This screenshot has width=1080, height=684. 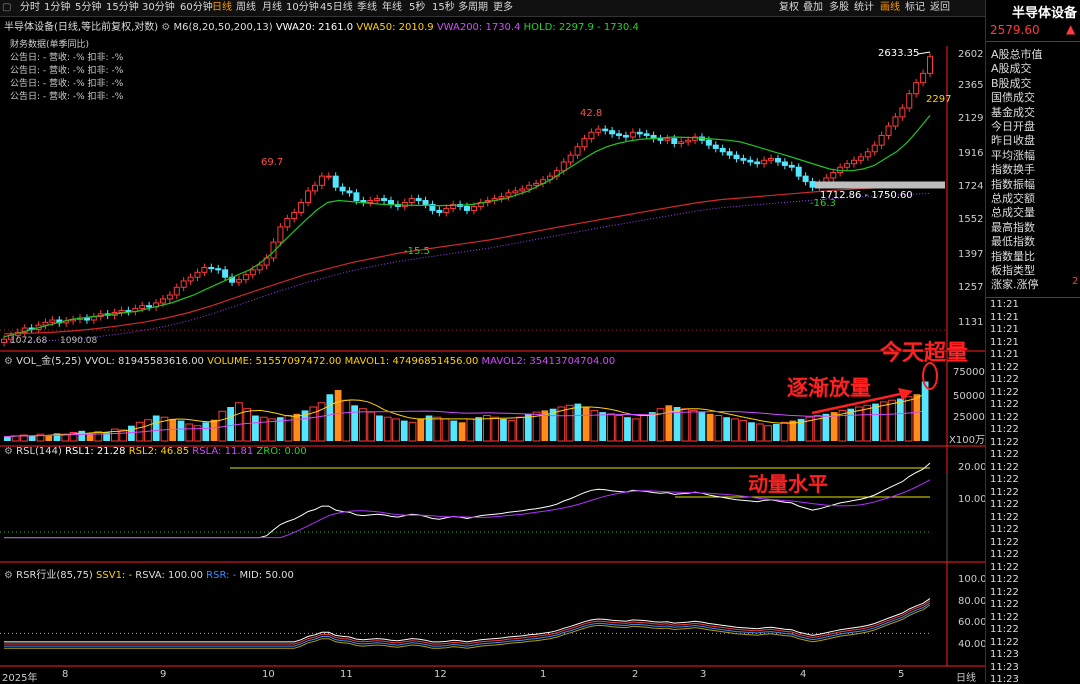 I want to click on period-tab-15: 多周期, so click(x=473, y=8).